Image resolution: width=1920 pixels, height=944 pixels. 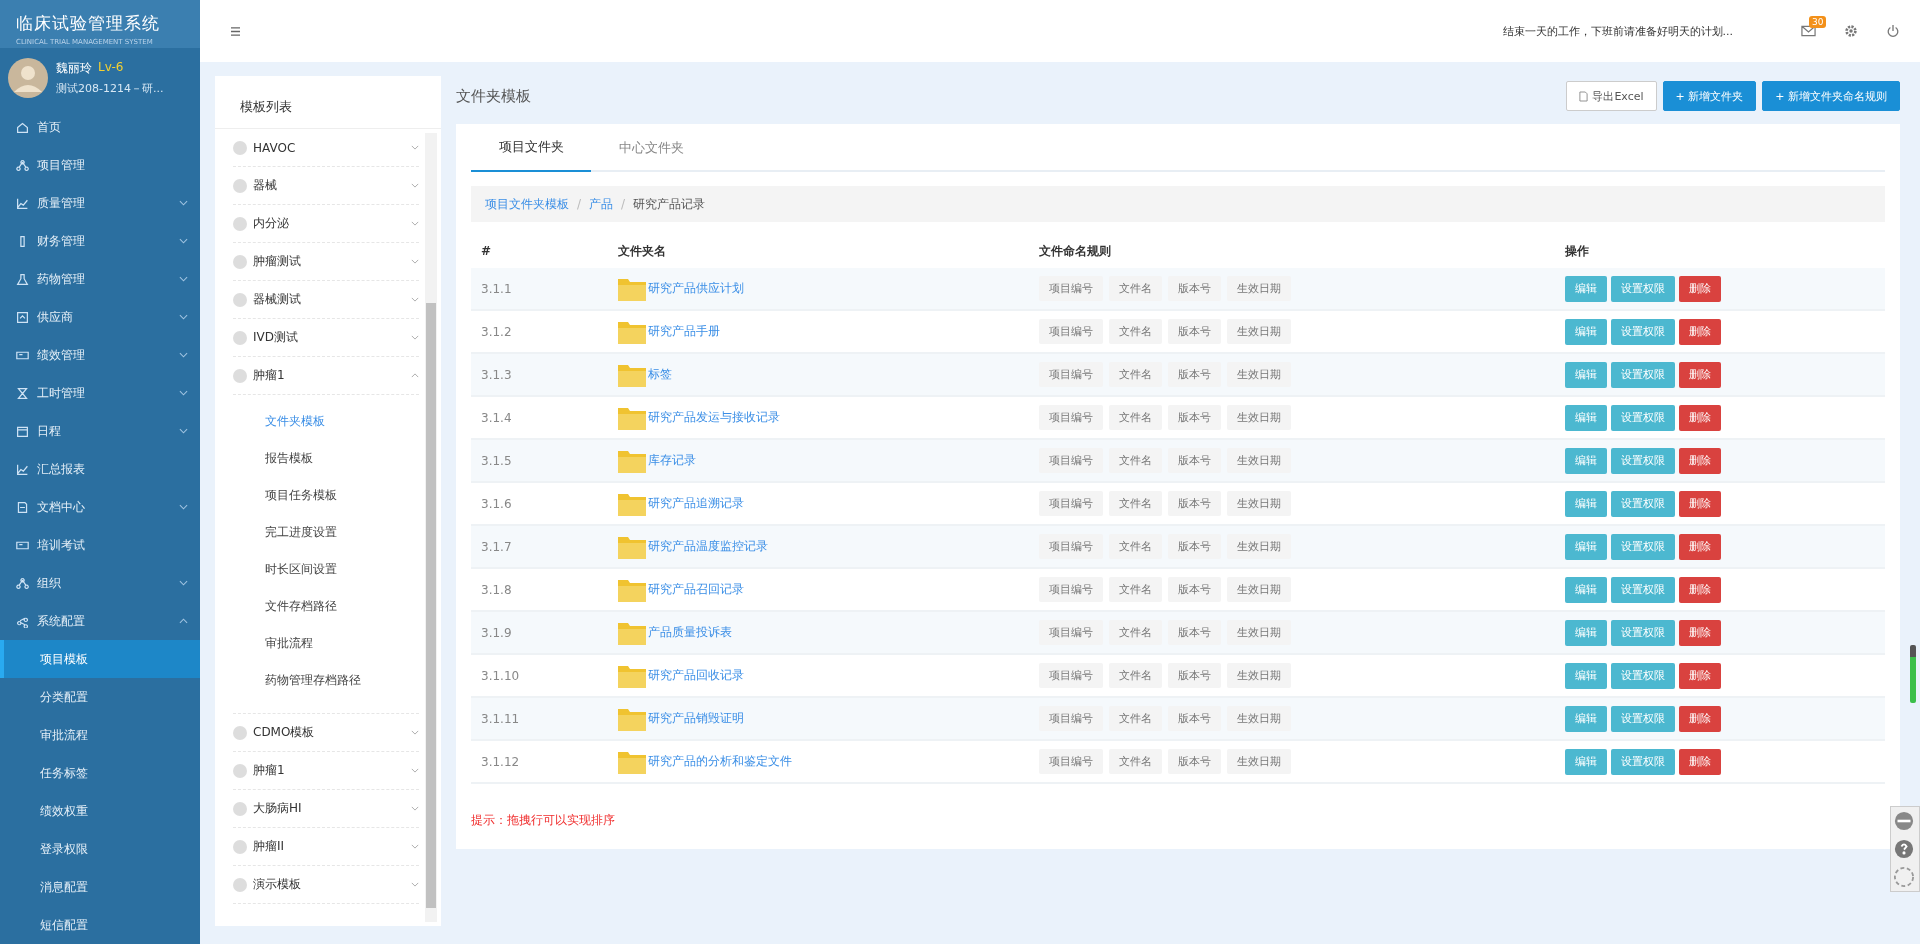 What do you see at coordinates (342, 458) in the screenshot?
I see `template-subitem: 报告模板` at bounding box center [342, 458].